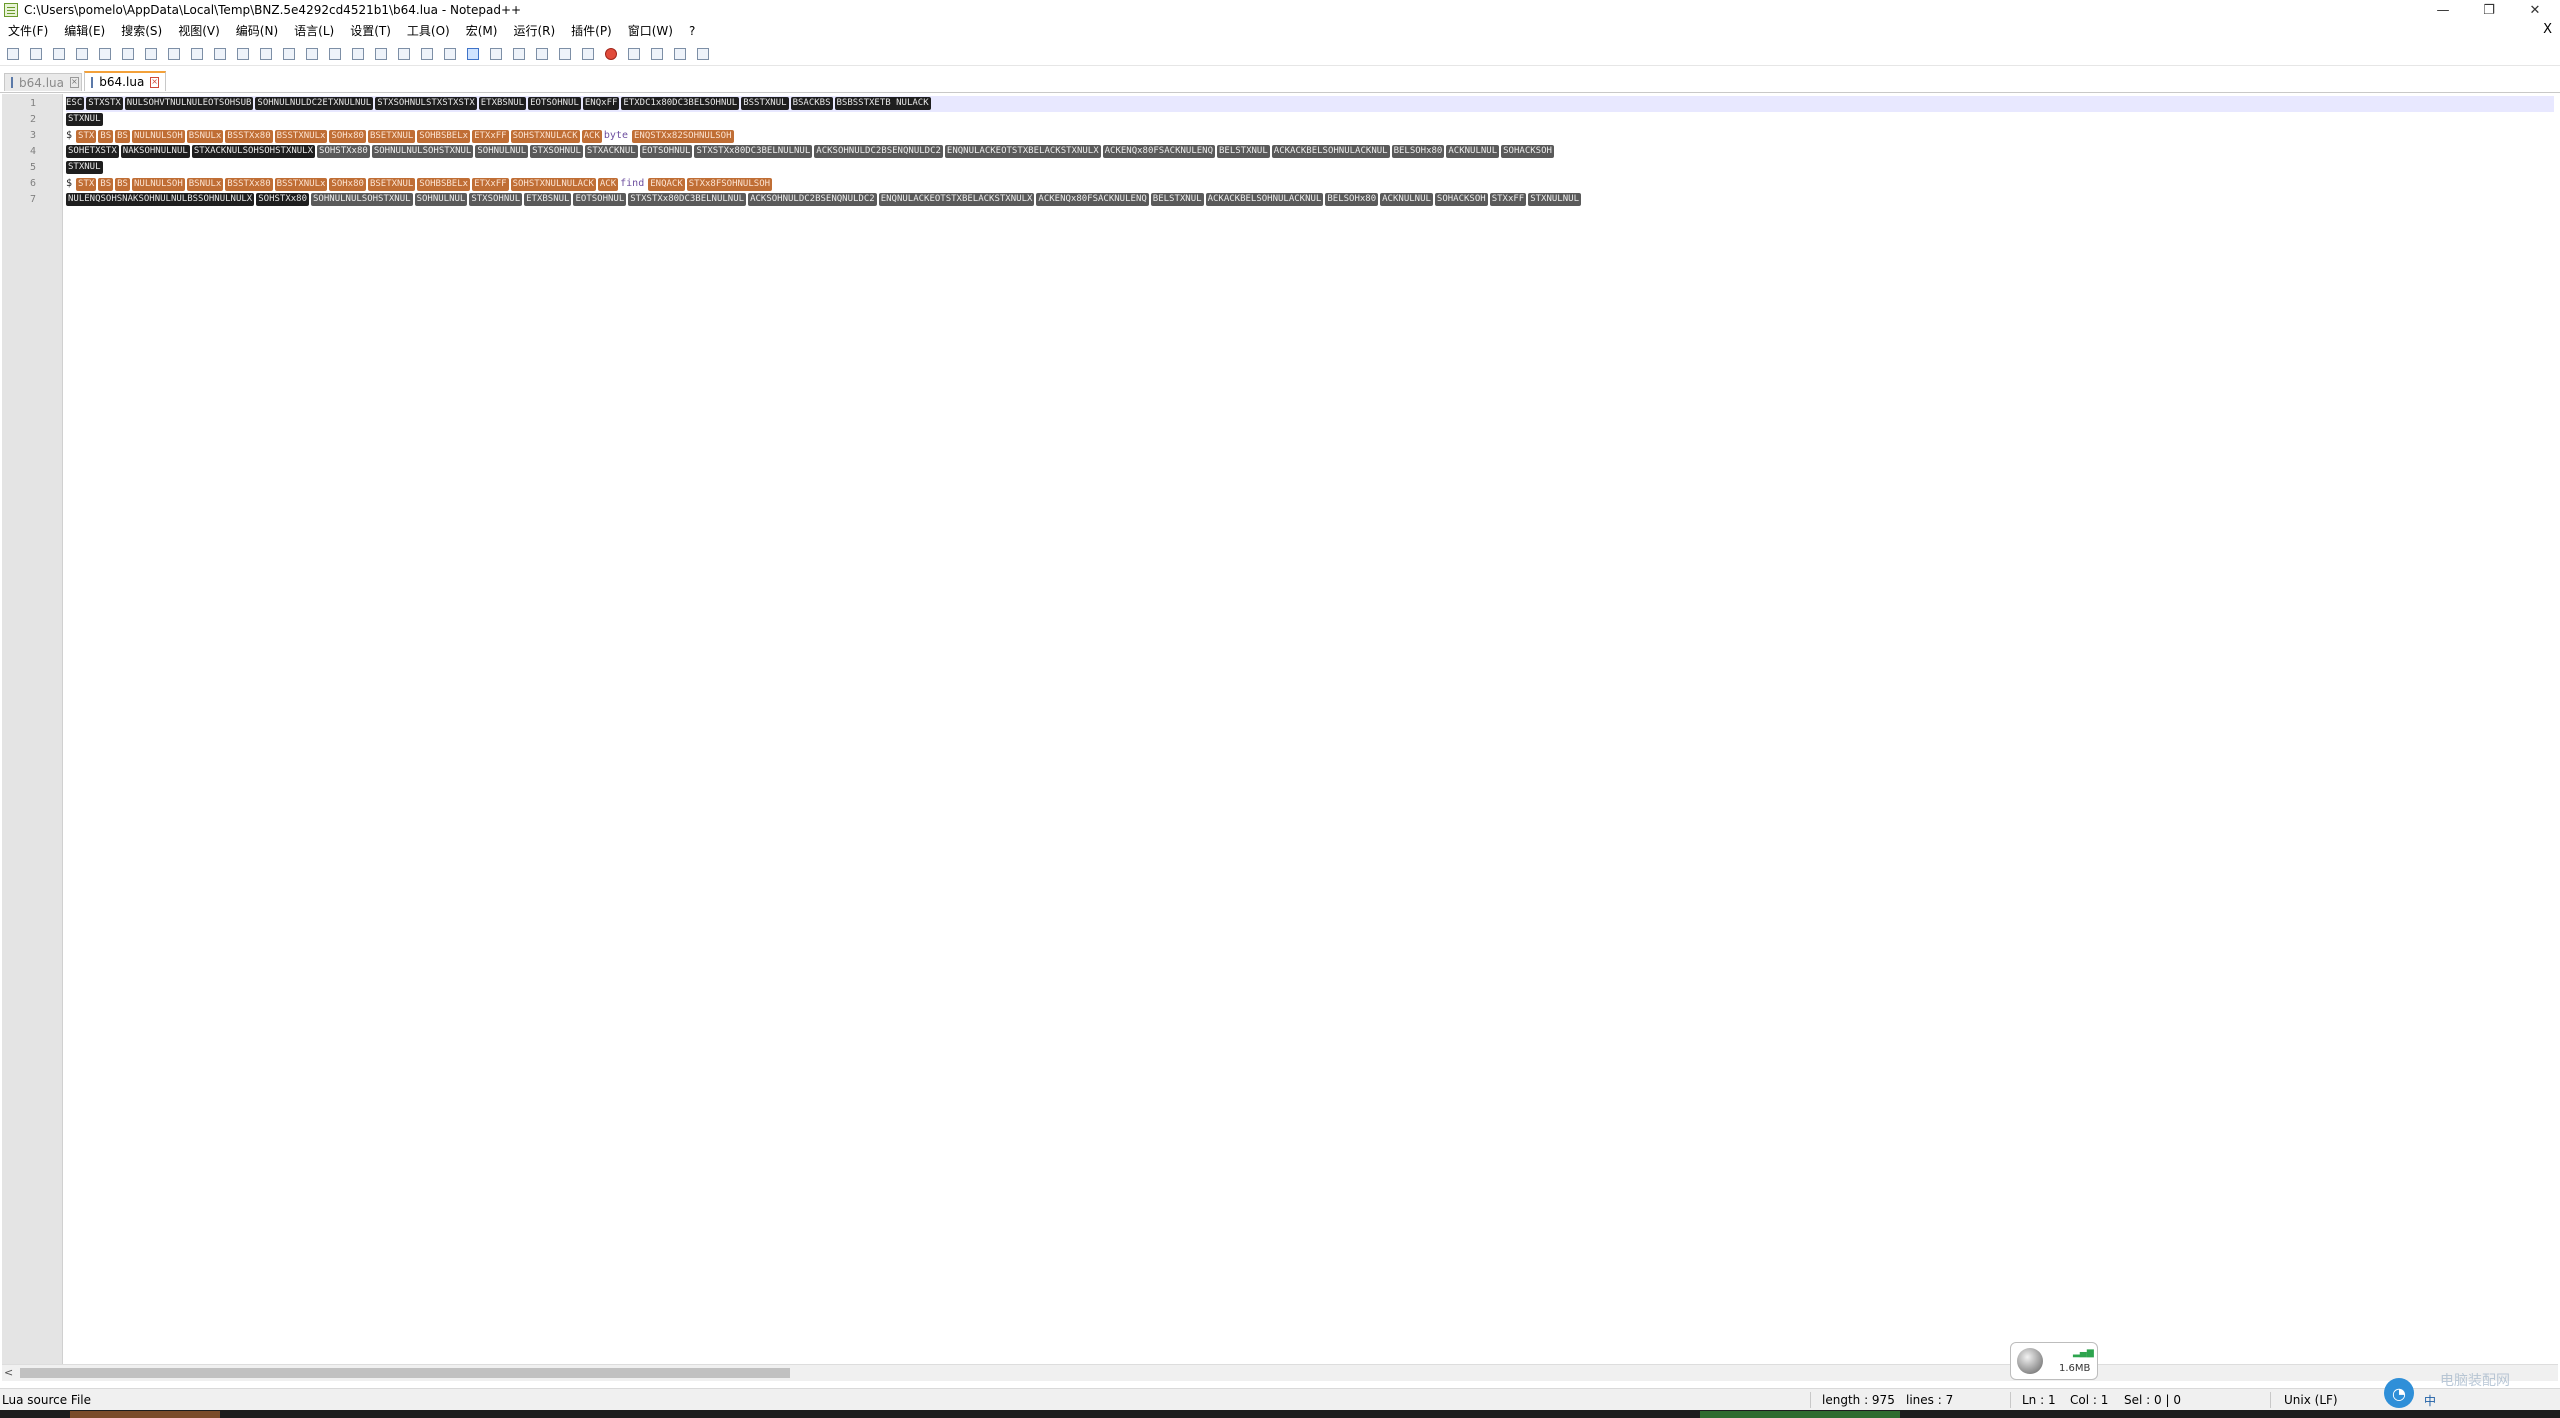 Image resolution: width=2560 pixels, height=1418 pixels. I want to click on network-speed-widget: ▂▄▆ 1.6MB, so click(2054, 1361).